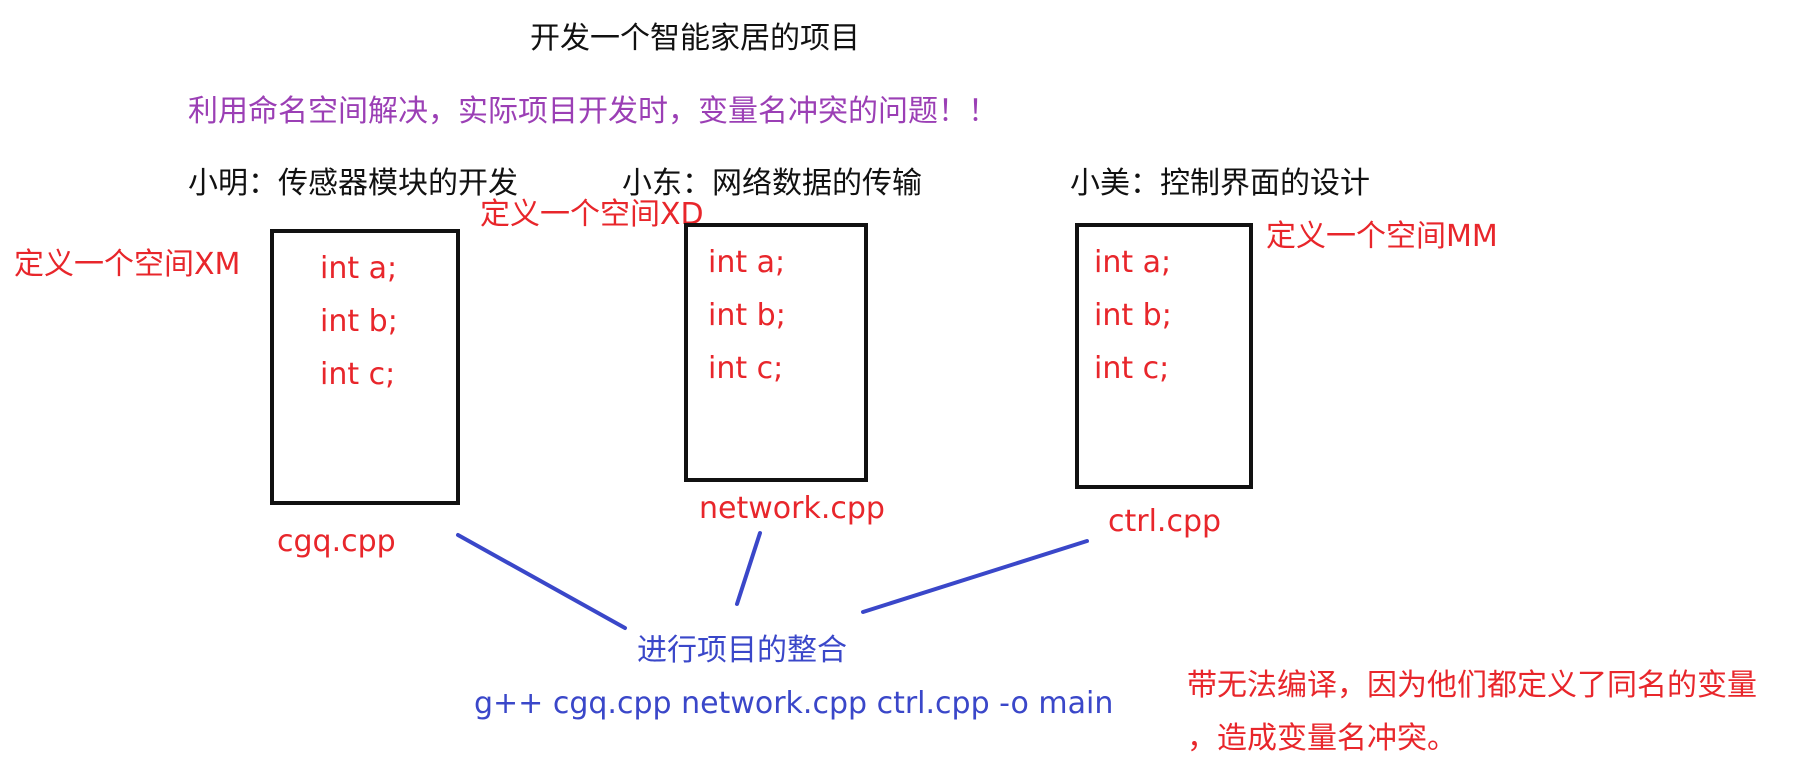 The width and height of the screenshot is (1803, 776). I want to click on error-note-line1: 带无法编译，因为他们都定义了同名的变量, so click(1472, 685).